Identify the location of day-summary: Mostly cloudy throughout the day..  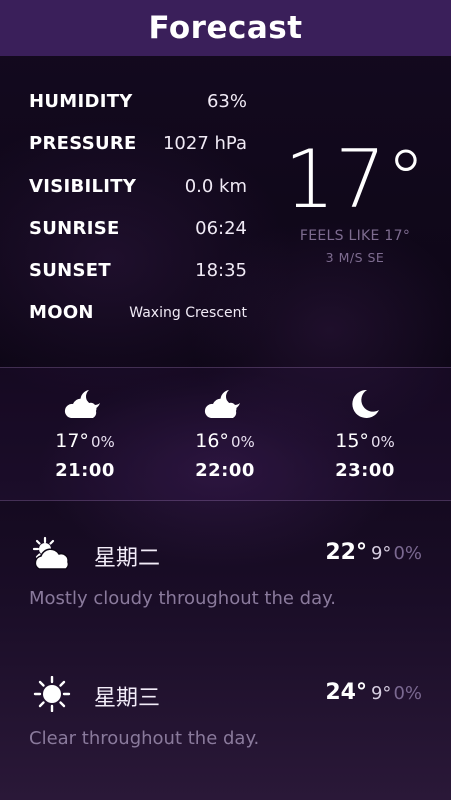
(182, 598).